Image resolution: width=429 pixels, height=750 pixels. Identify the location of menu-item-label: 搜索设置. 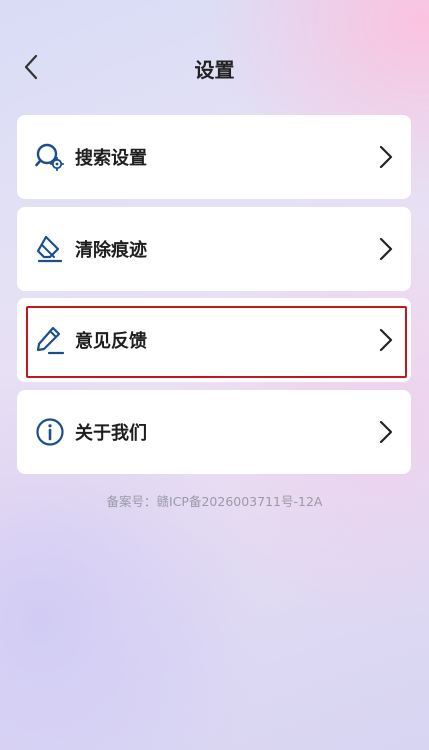
(111, 158).